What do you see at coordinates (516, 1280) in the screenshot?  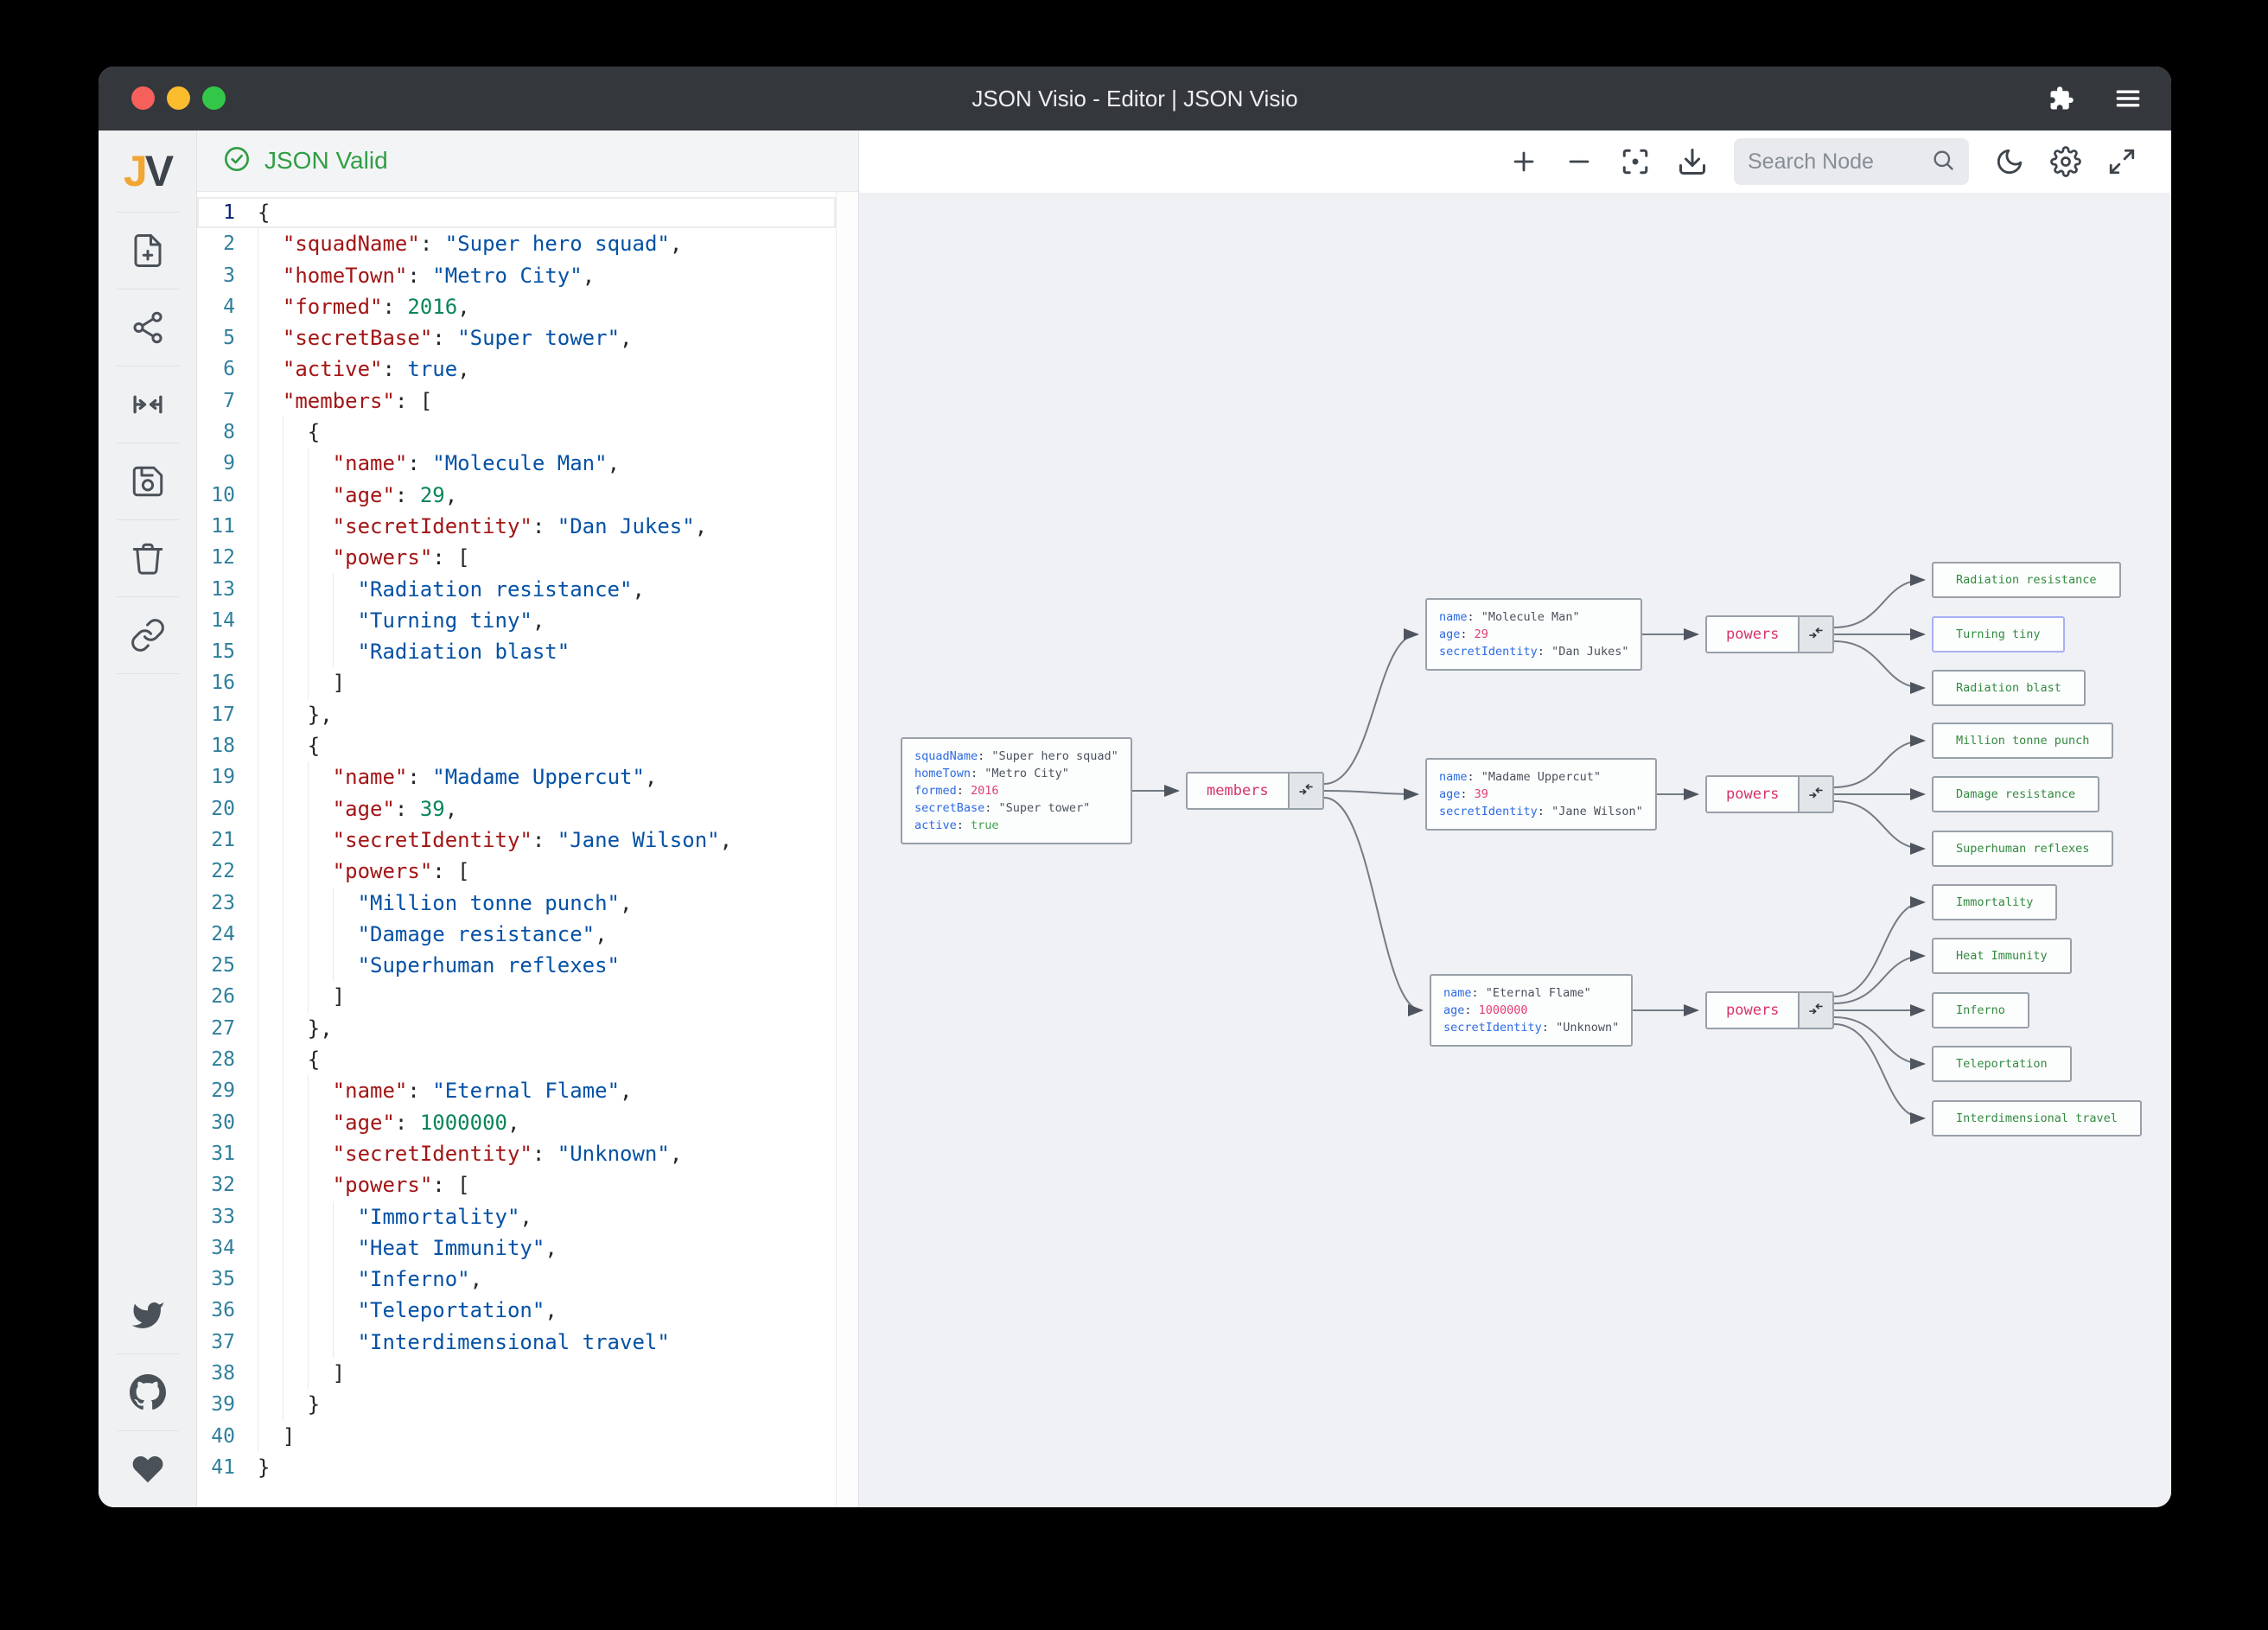 I see `code-line: 35 "Inferno",` at bounding box center [516, 1280].